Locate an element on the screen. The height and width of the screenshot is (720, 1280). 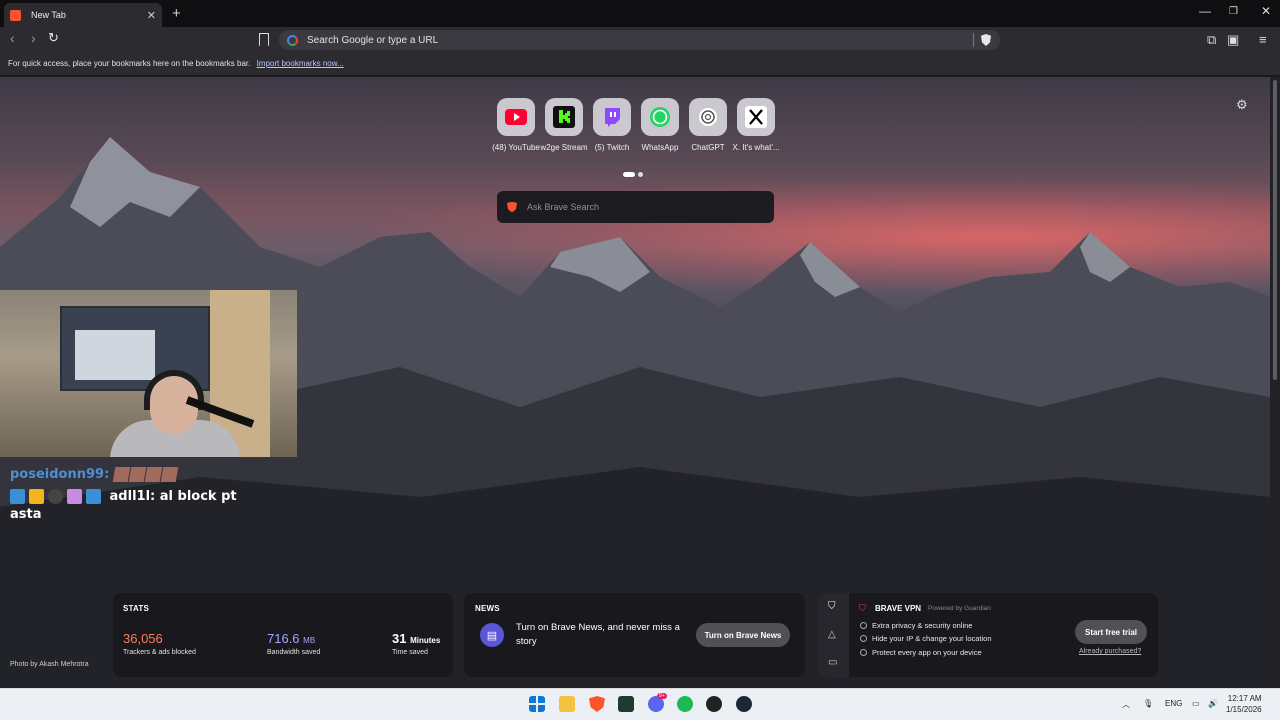
omnibox-separator is located at coordinates (973, 40).